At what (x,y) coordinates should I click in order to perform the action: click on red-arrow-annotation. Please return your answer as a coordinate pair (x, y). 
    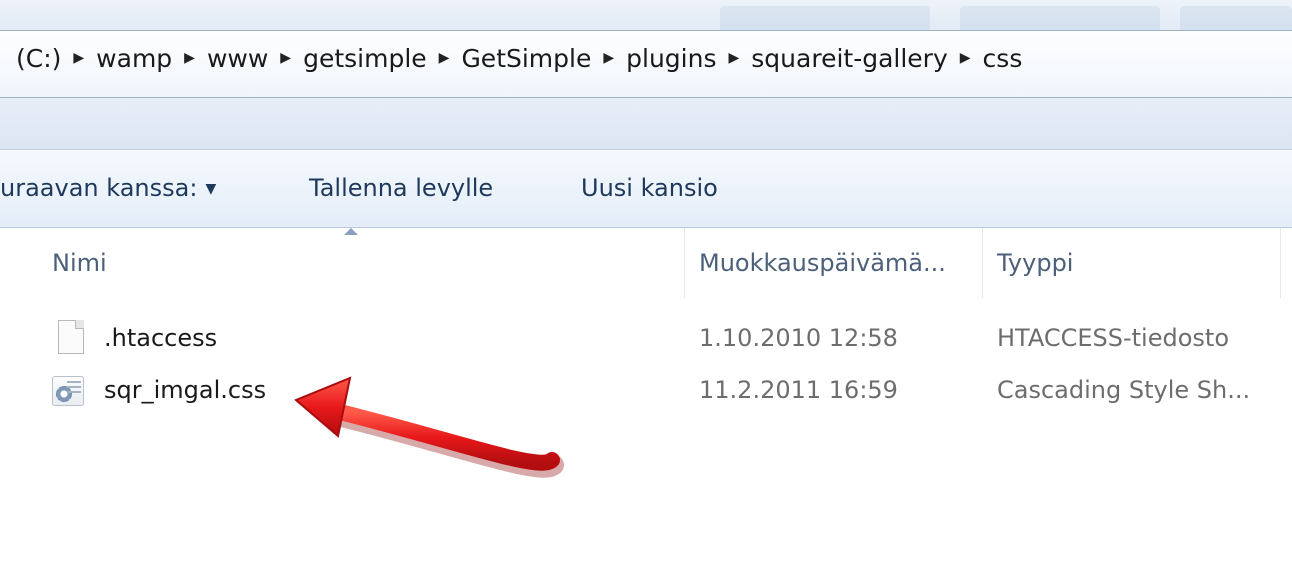
    Looking at the image, I should click on (429, 427).